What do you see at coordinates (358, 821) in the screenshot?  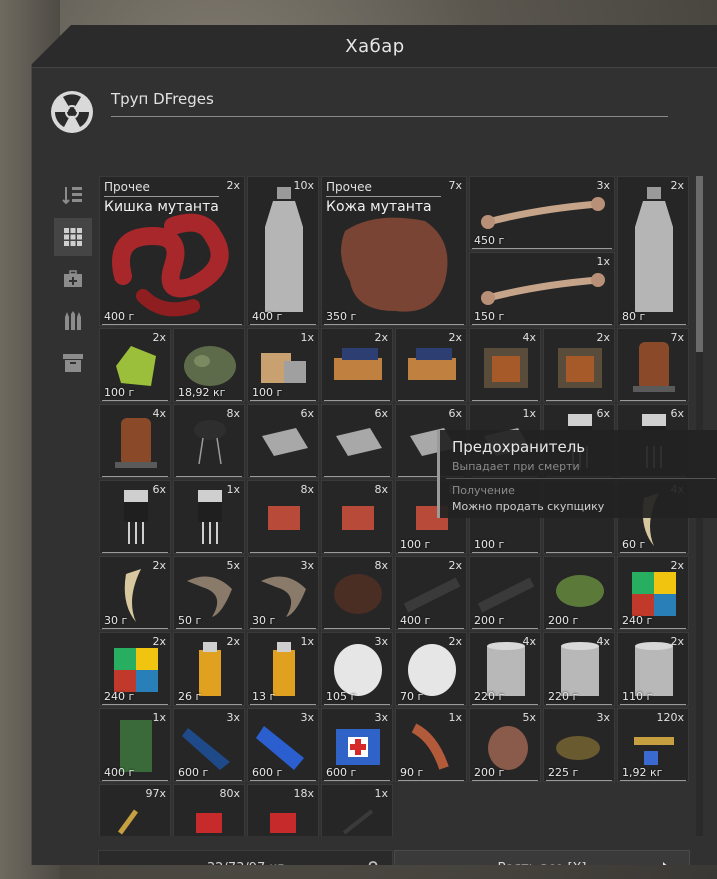 I see `stick-icon` at bounding box center [358, 821].